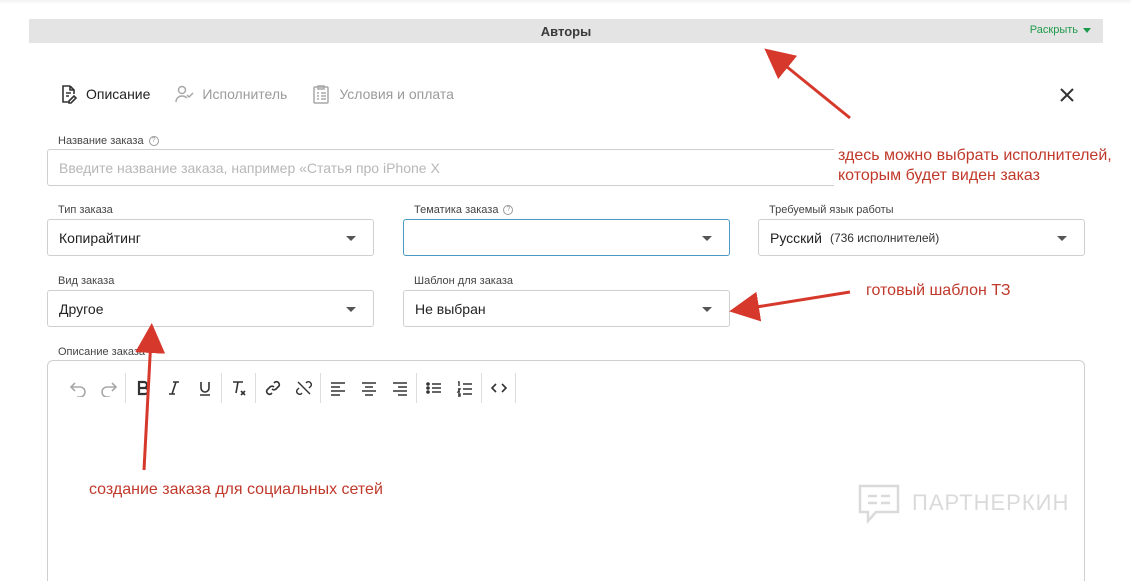  I want to click on align-center-icon, so click(368, 389).